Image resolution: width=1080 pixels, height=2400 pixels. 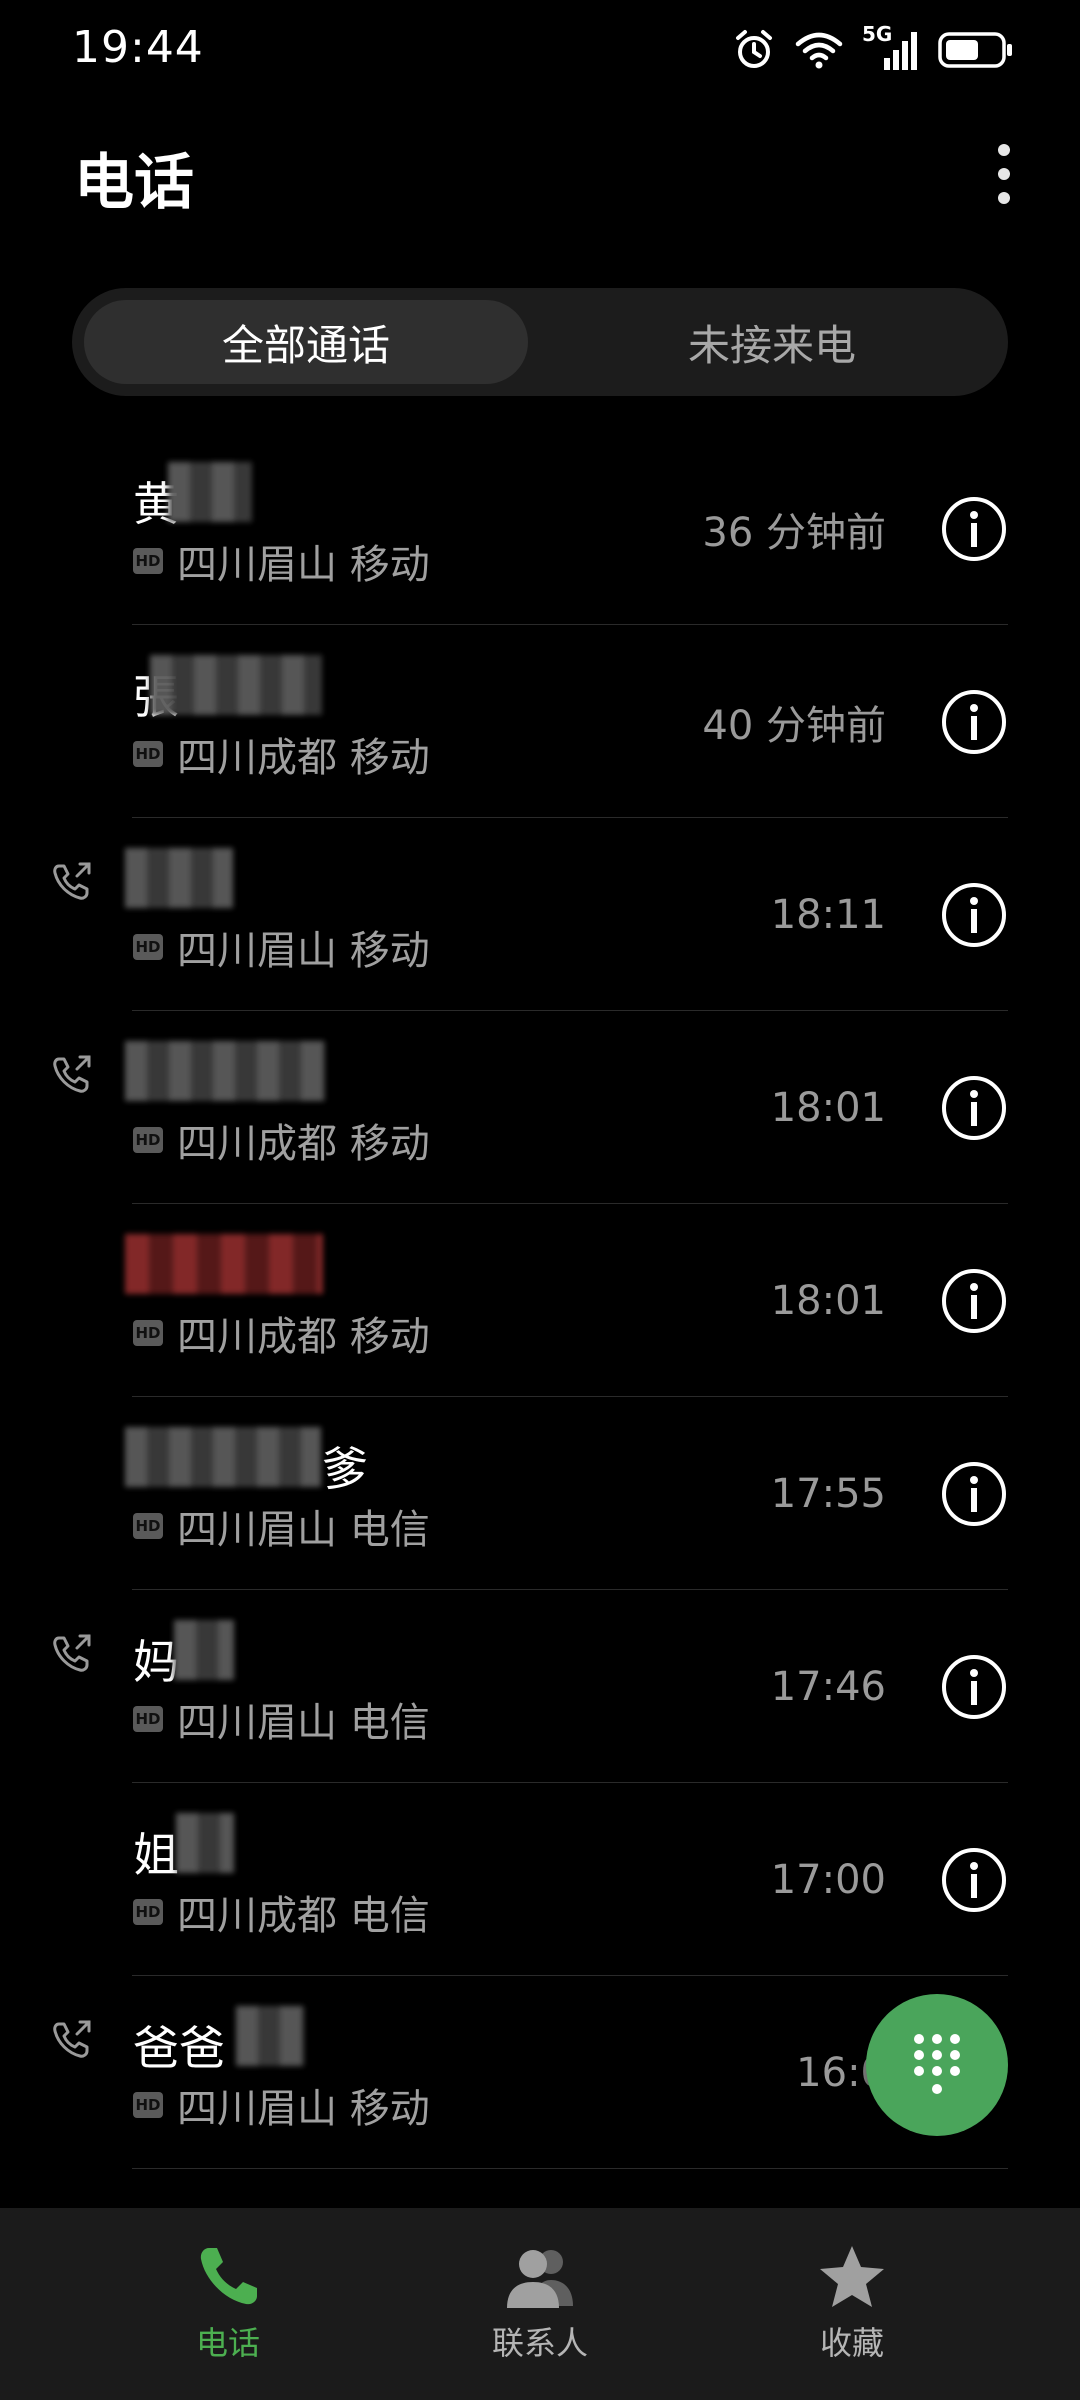 What do you see at coordinates (303, 1916) in the screenshot?
I see `call-location: 四川成都 电信` at bounding box center [303, 1916].